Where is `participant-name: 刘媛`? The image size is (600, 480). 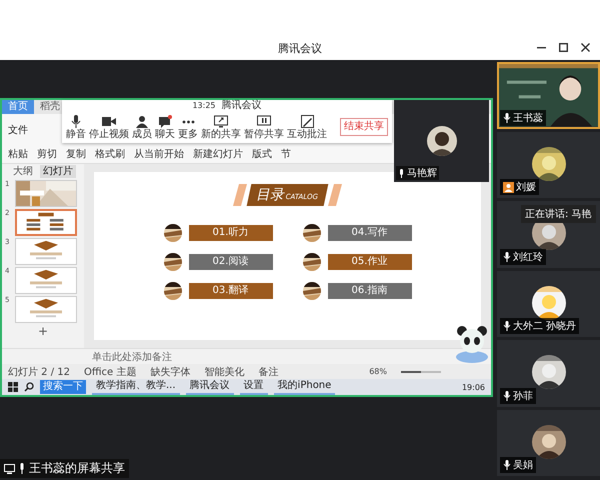
participant-name: 刘媛 is located at coordinates (519, 187).